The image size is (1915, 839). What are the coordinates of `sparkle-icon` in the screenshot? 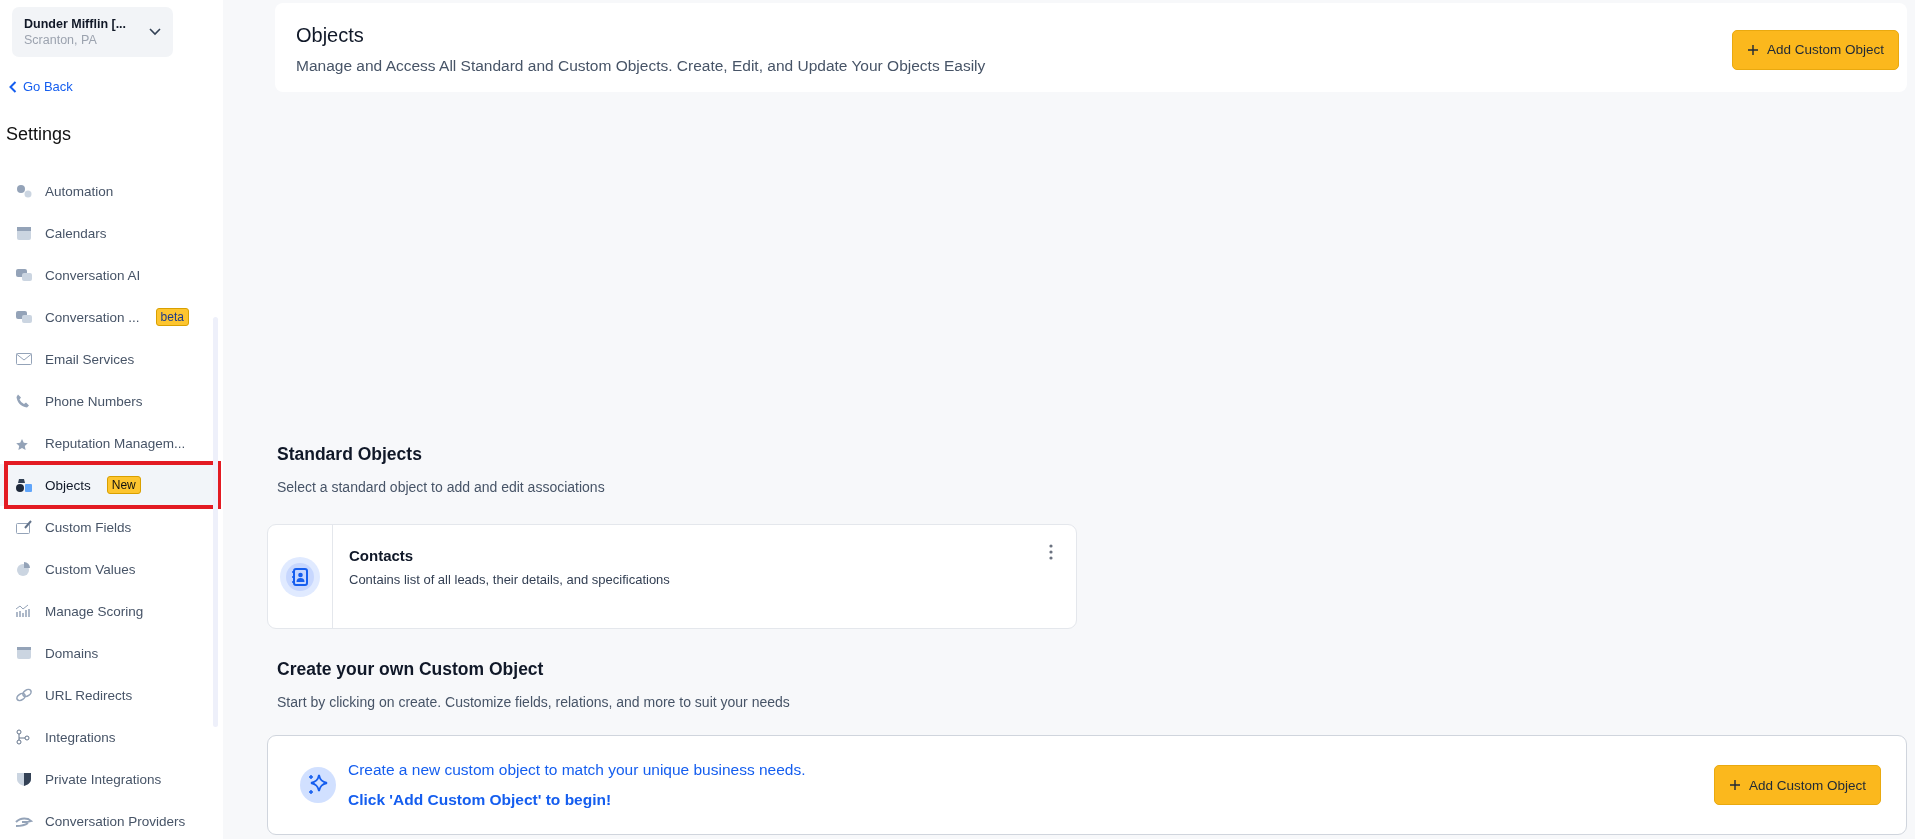 It's located at (318, 785).